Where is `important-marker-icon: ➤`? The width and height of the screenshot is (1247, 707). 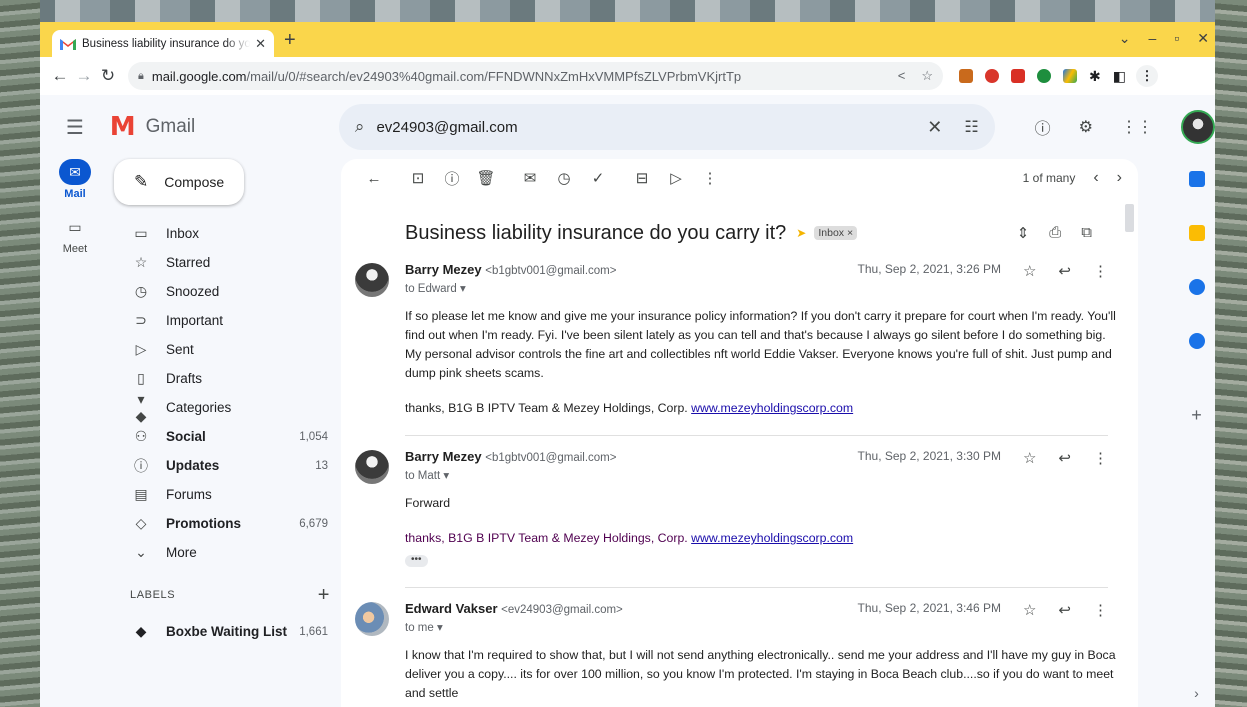
important-marker-icon: ➤ is located at coordinates (801, 233).